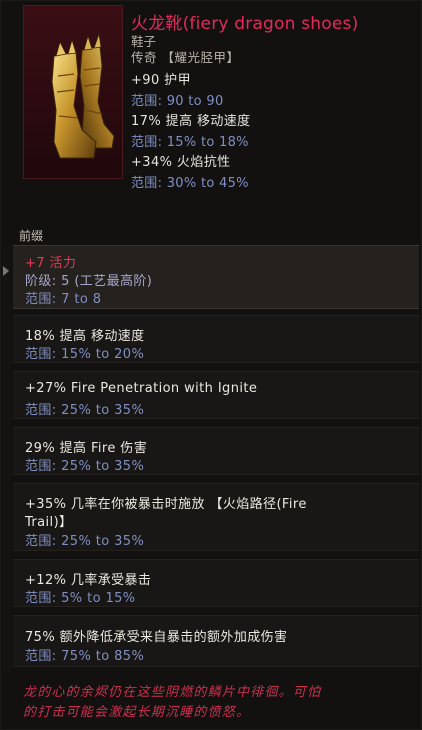  What do you see at coordinates (86, 448) in the screenshot?
I see `affix-label: 29% 提高 Fire 伤害` at bounding box center [86, 448].